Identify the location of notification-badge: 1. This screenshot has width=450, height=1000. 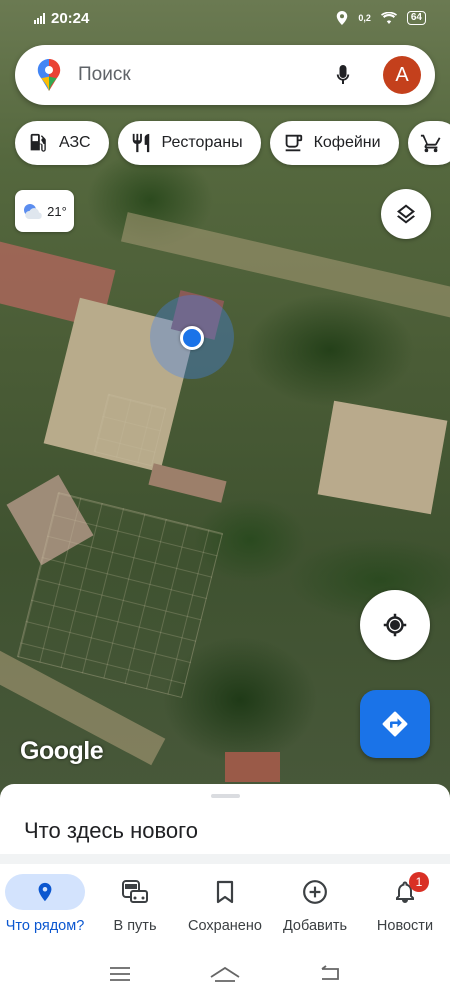
(419, 882).